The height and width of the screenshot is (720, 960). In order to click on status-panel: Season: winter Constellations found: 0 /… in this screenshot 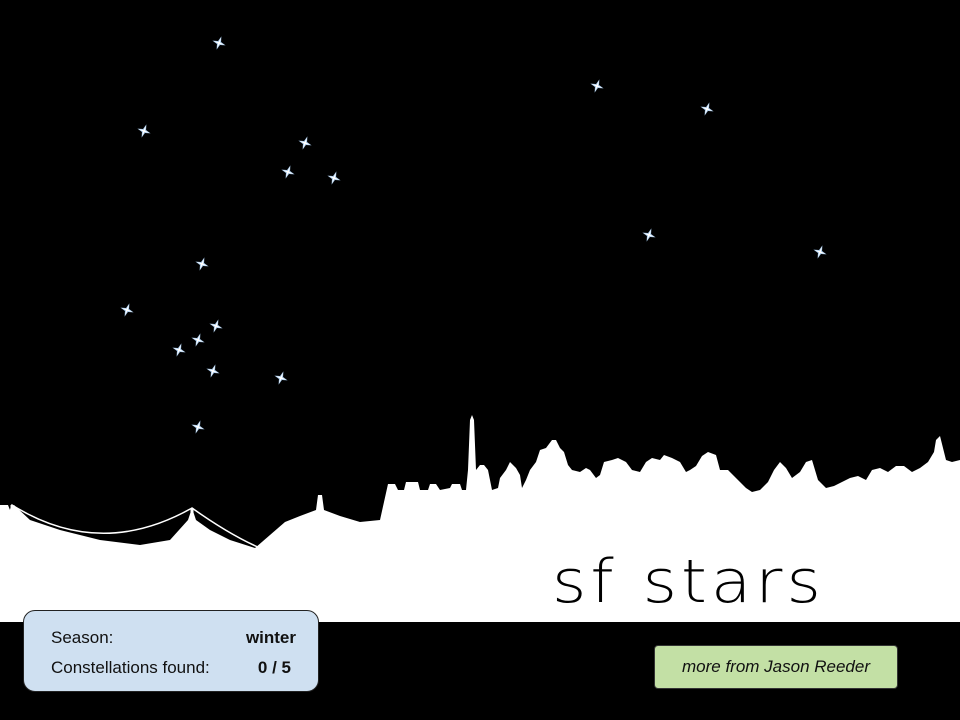, I will do `click(171, 651)`.